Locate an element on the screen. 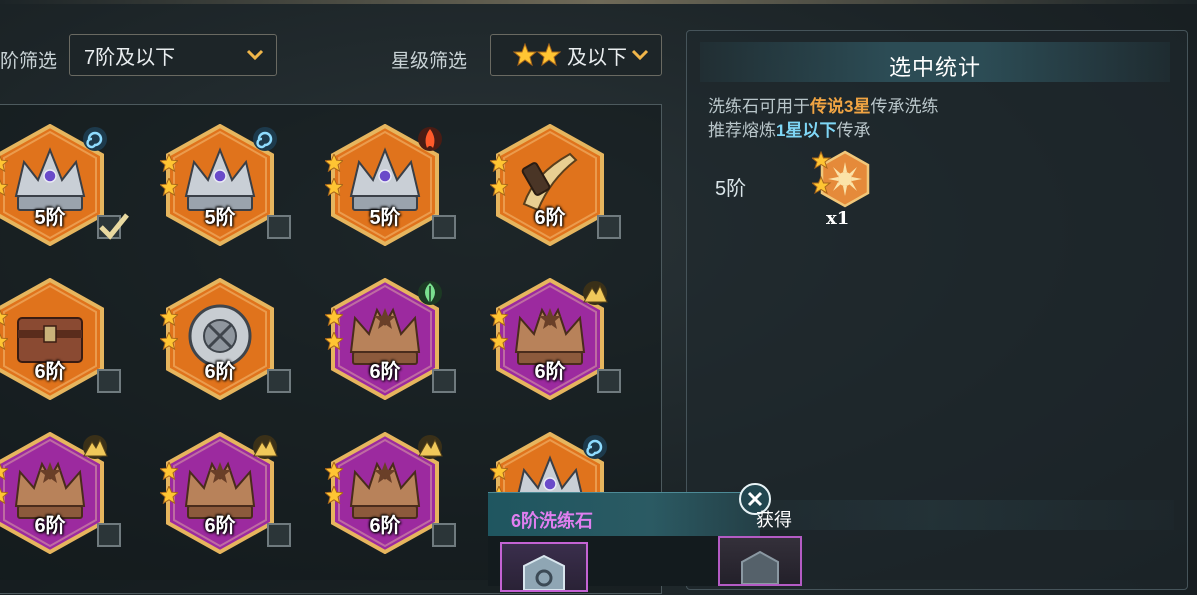 The width and height of the screenshot is (1197, 595). star-filter-label: 星级筛选 is located at coordinates (429, 61).